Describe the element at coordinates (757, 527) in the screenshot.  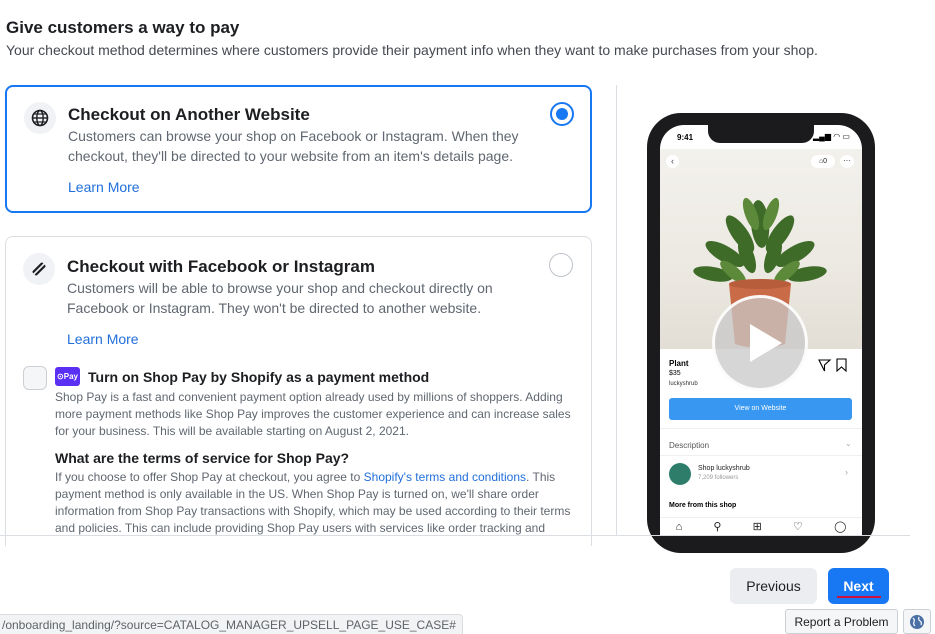
I see `add-icon: ⊞` at that location.